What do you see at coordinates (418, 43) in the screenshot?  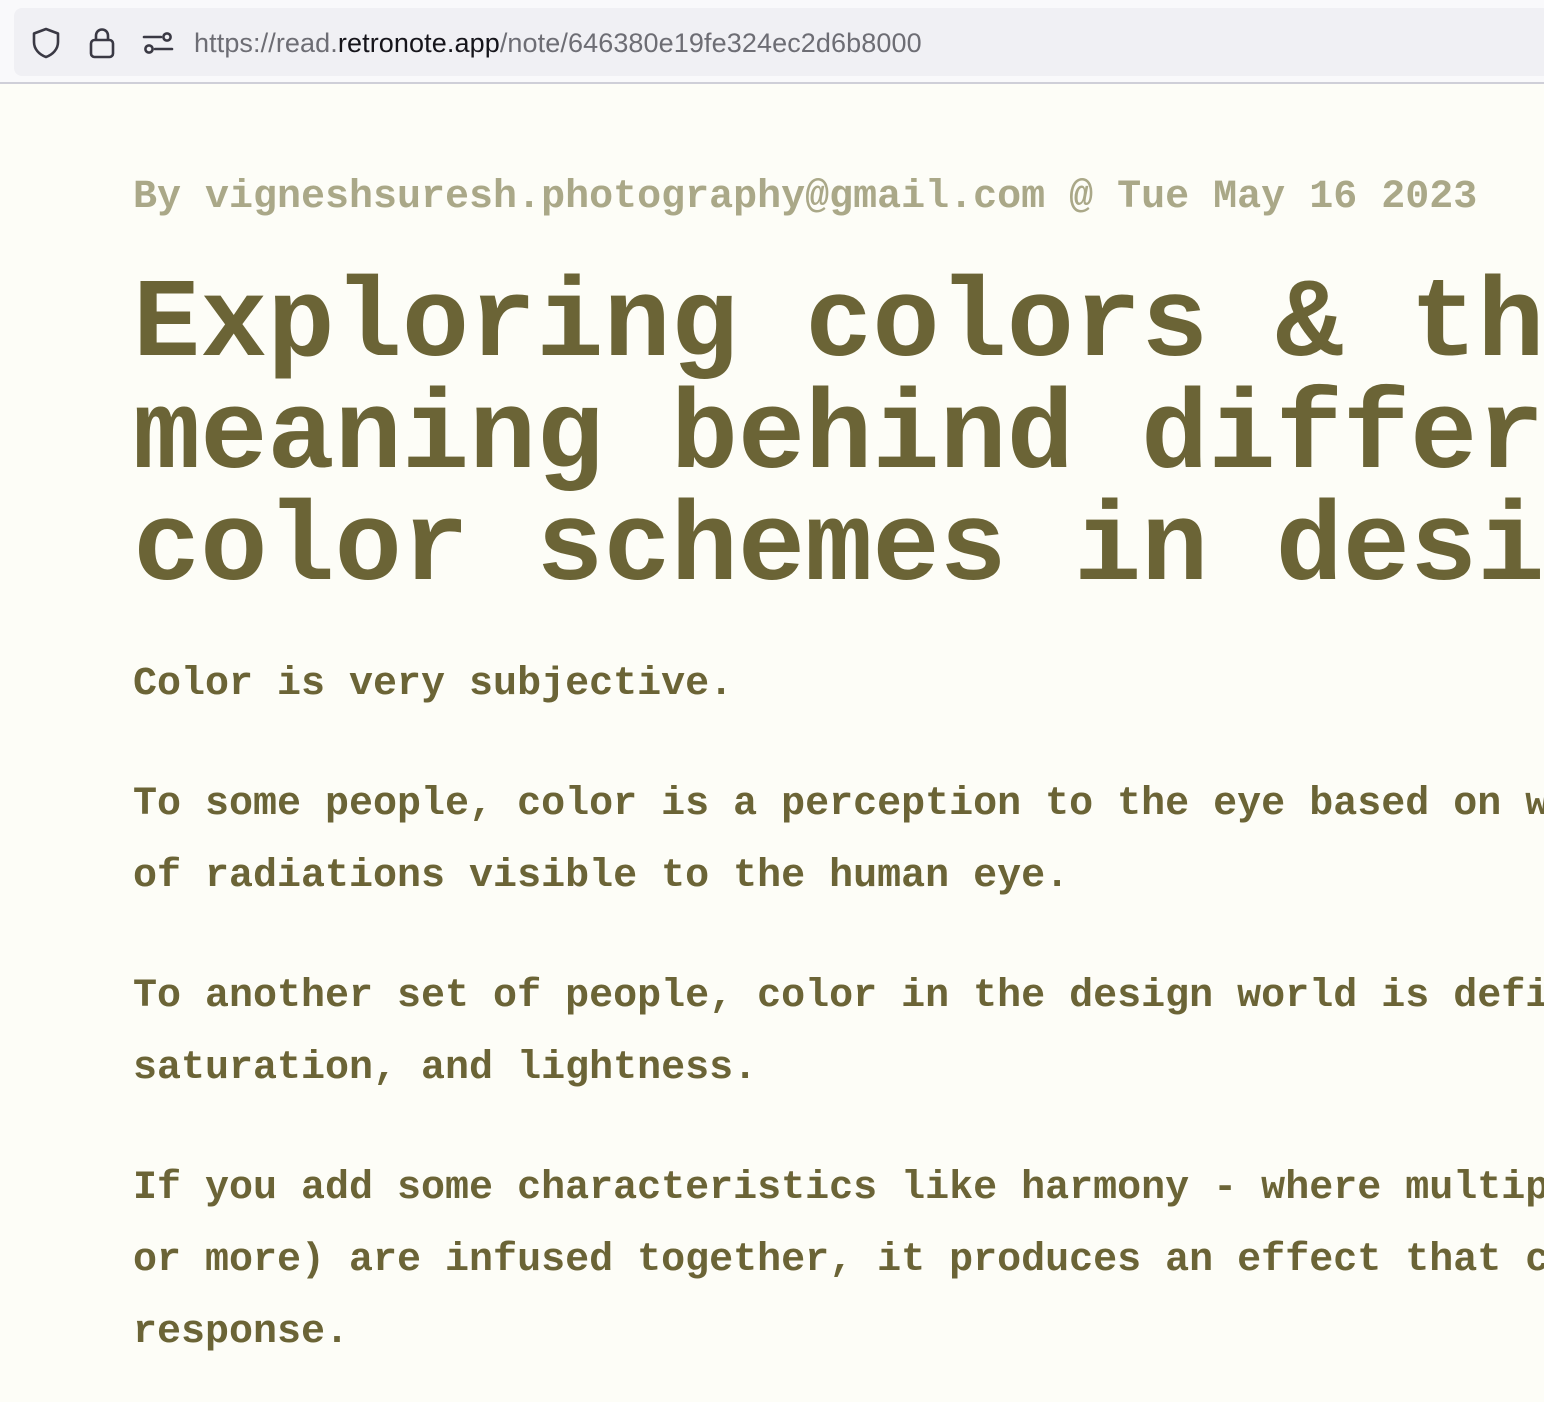 I see `url-host: retronote.app` at bounding box center [418, 43].